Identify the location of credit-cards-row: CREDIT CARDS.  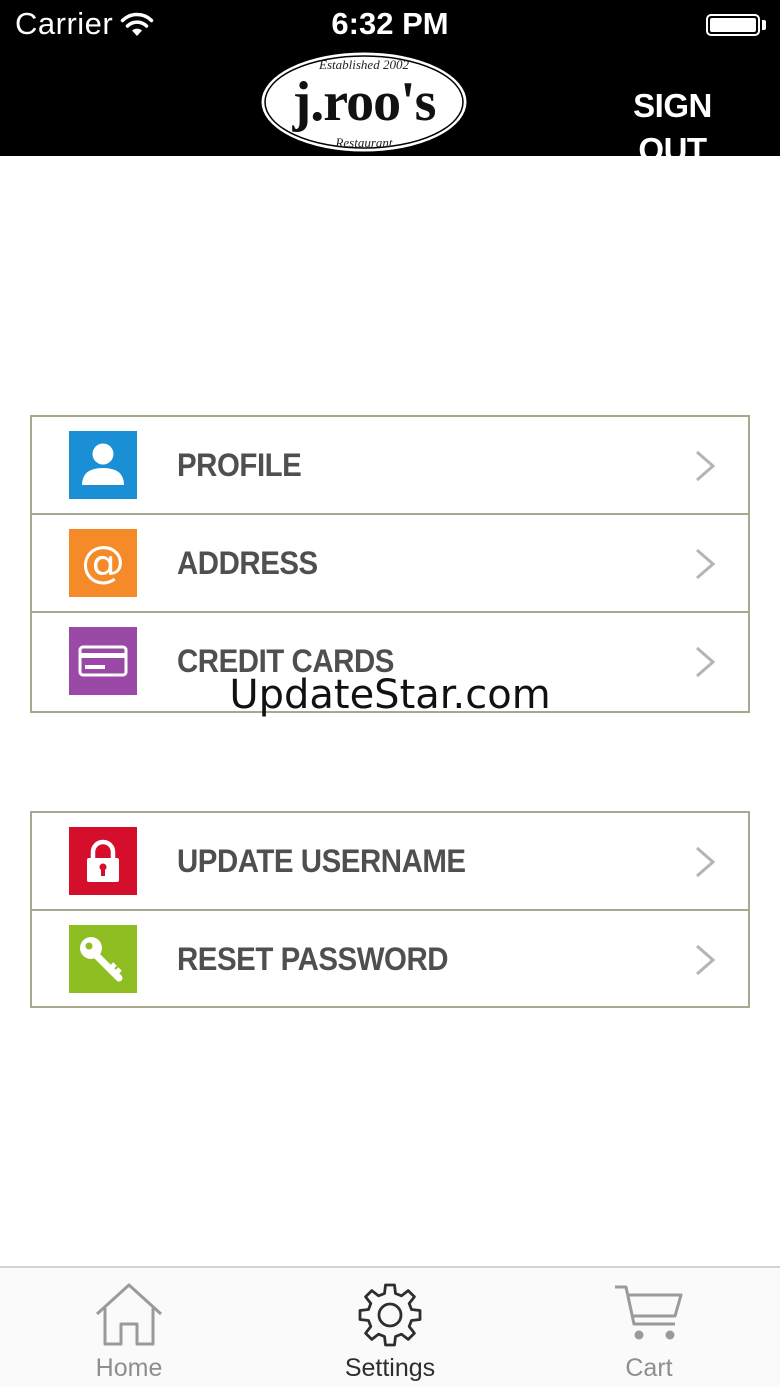
(390, 661).